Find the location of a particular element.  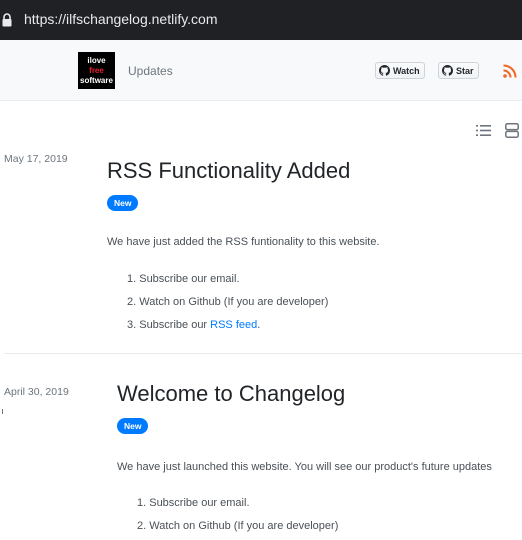

github-watch-button: Watch is located at coordinates (400, 70).